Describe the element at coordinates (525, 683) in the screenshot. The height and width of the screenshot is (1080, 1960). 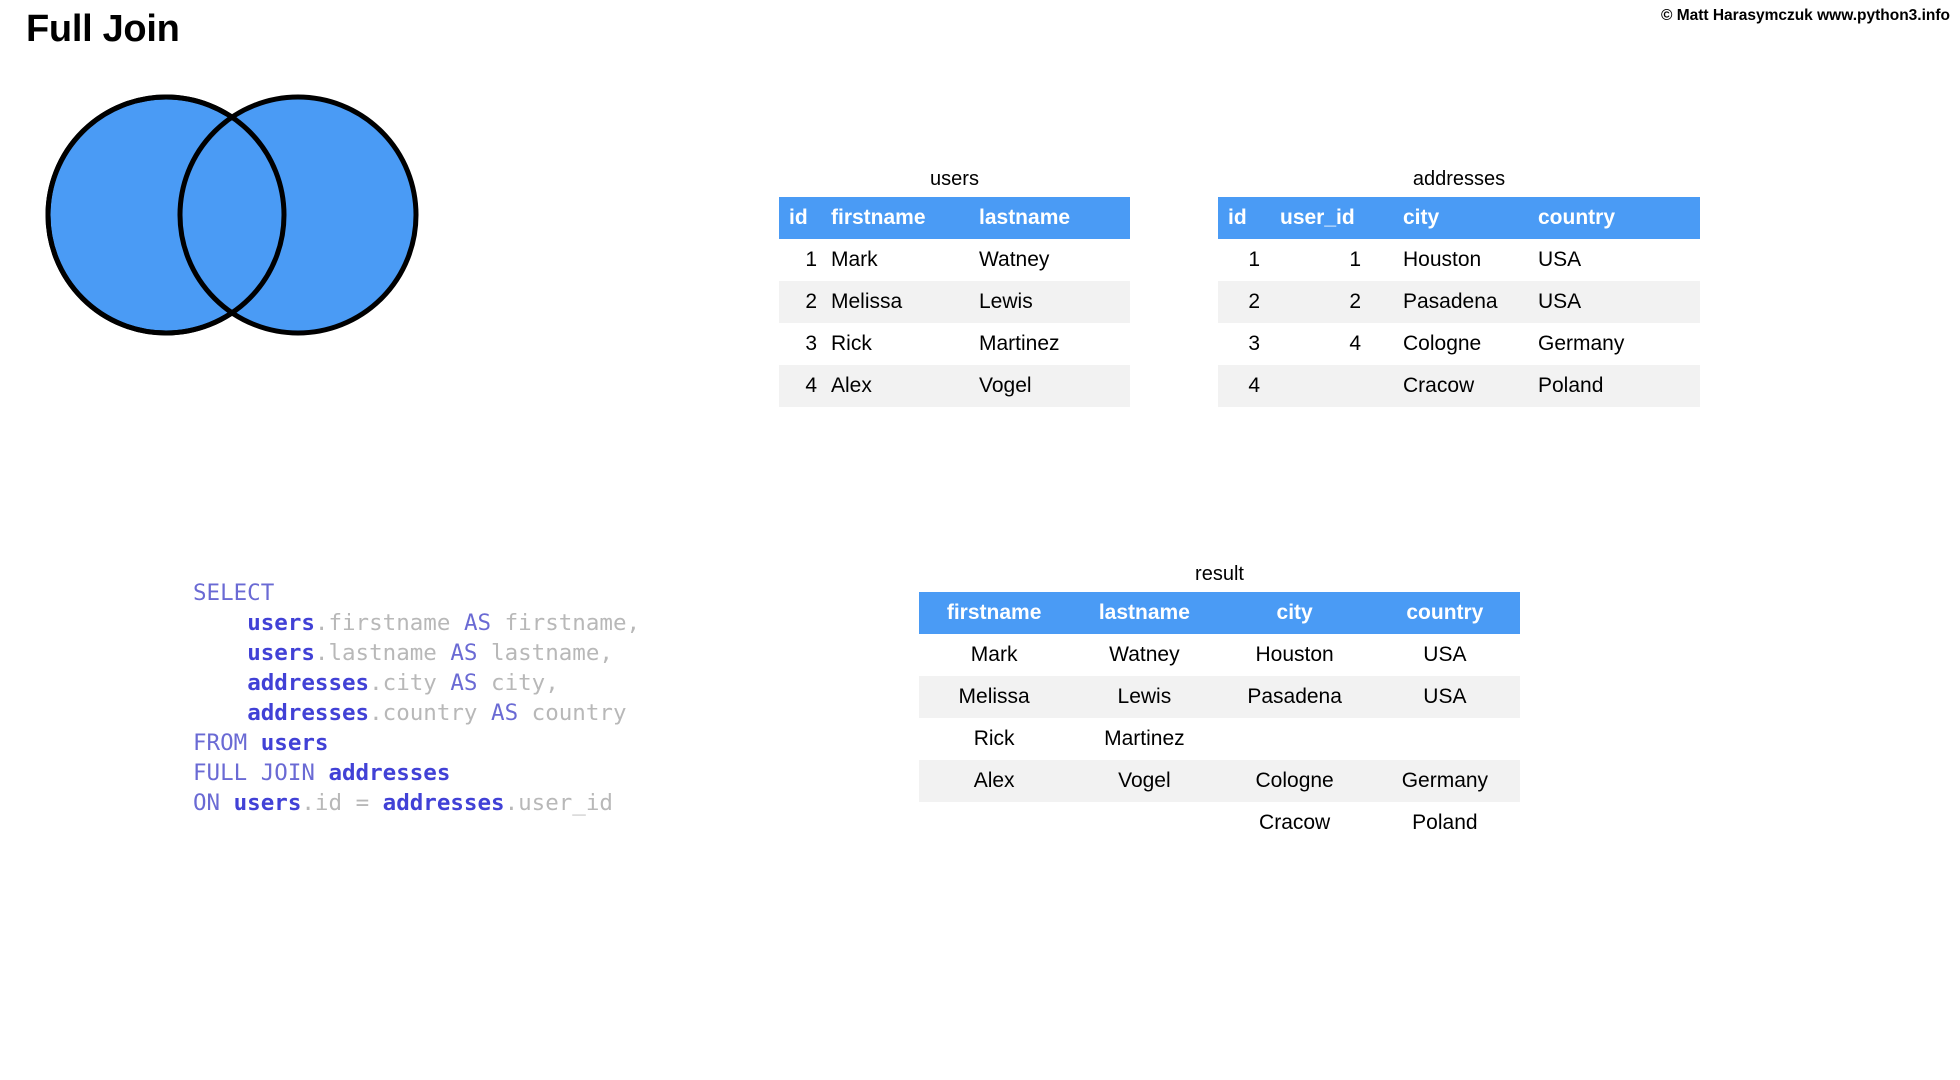
I see `sql-alias-city: city,` at that location.